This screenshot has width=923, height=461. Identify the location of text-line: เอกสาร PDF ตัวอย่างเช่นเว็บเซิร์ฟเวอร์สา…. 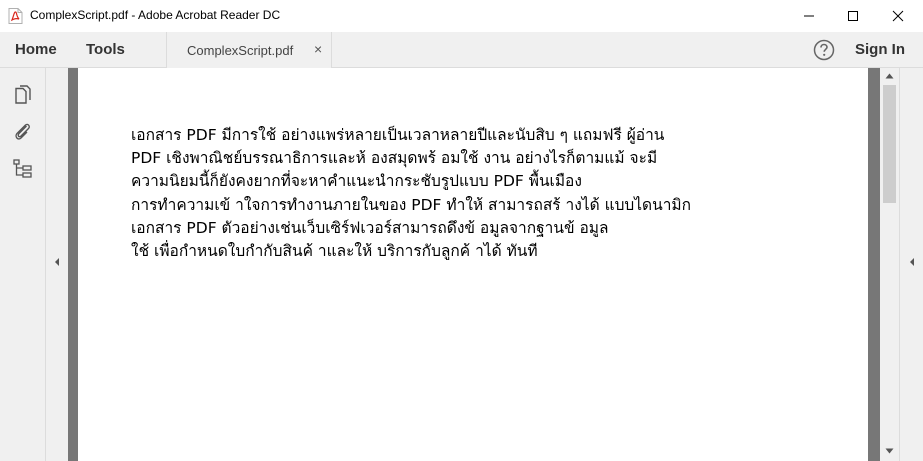
(370, 227).